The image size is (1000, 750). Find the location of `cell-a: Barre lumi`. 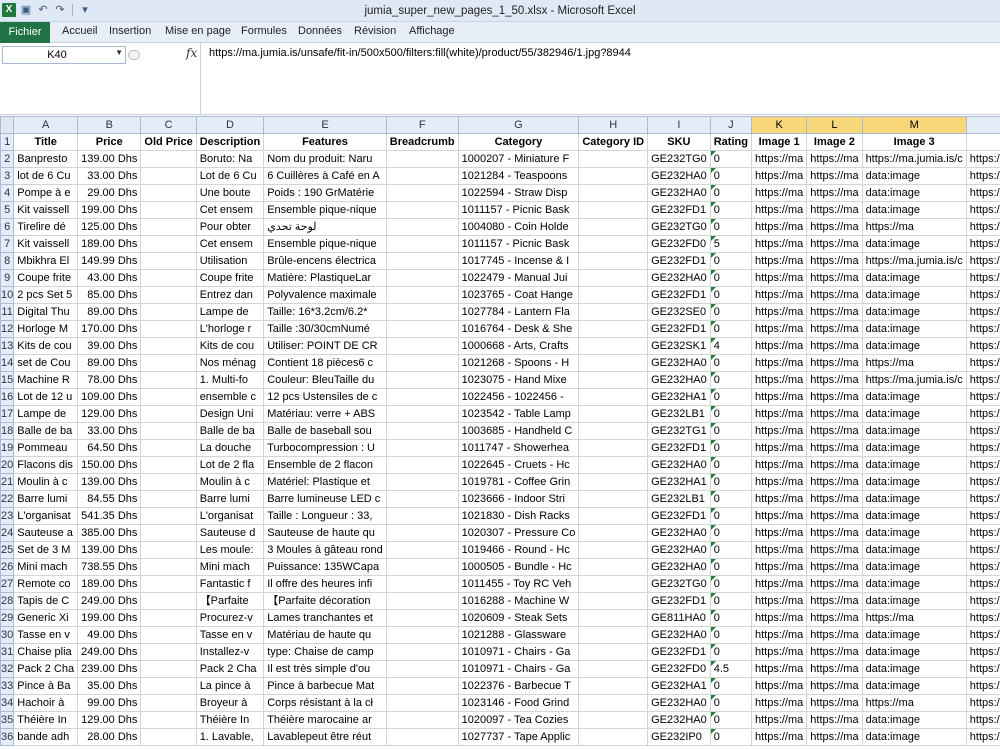

cell-a: Barre lumi is located at coordinates (46, 499).